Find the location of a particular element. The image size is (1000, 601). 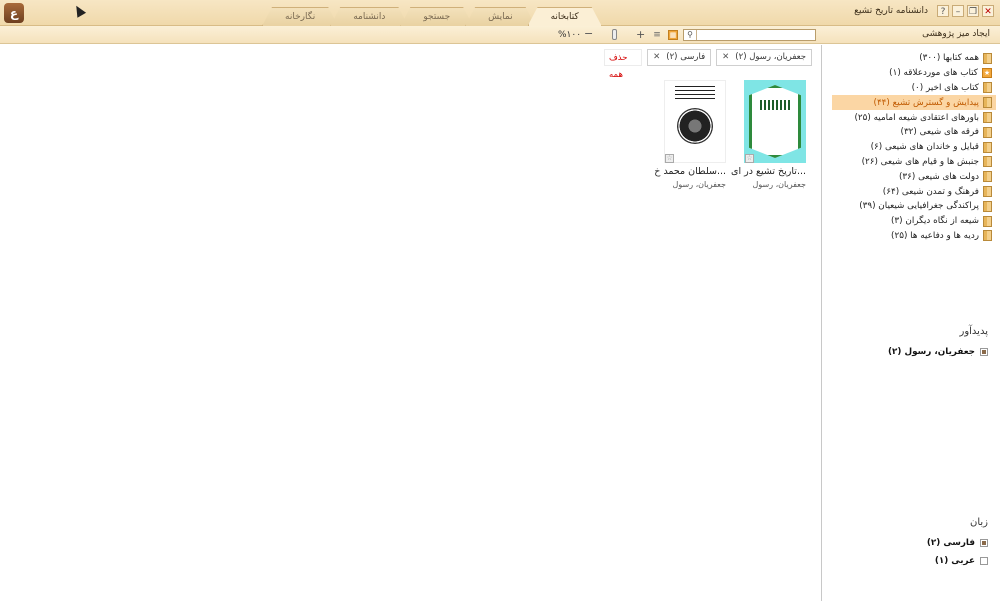

star-icon: ★ is located at coordinates (987, 73).